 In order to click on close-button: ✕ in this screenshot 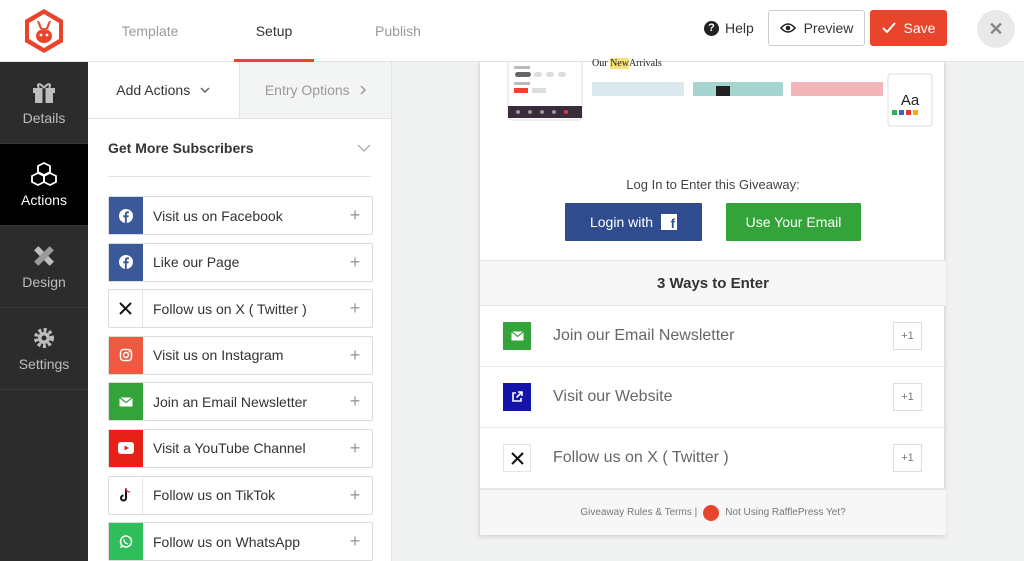, I will do `click(996, 29)`.